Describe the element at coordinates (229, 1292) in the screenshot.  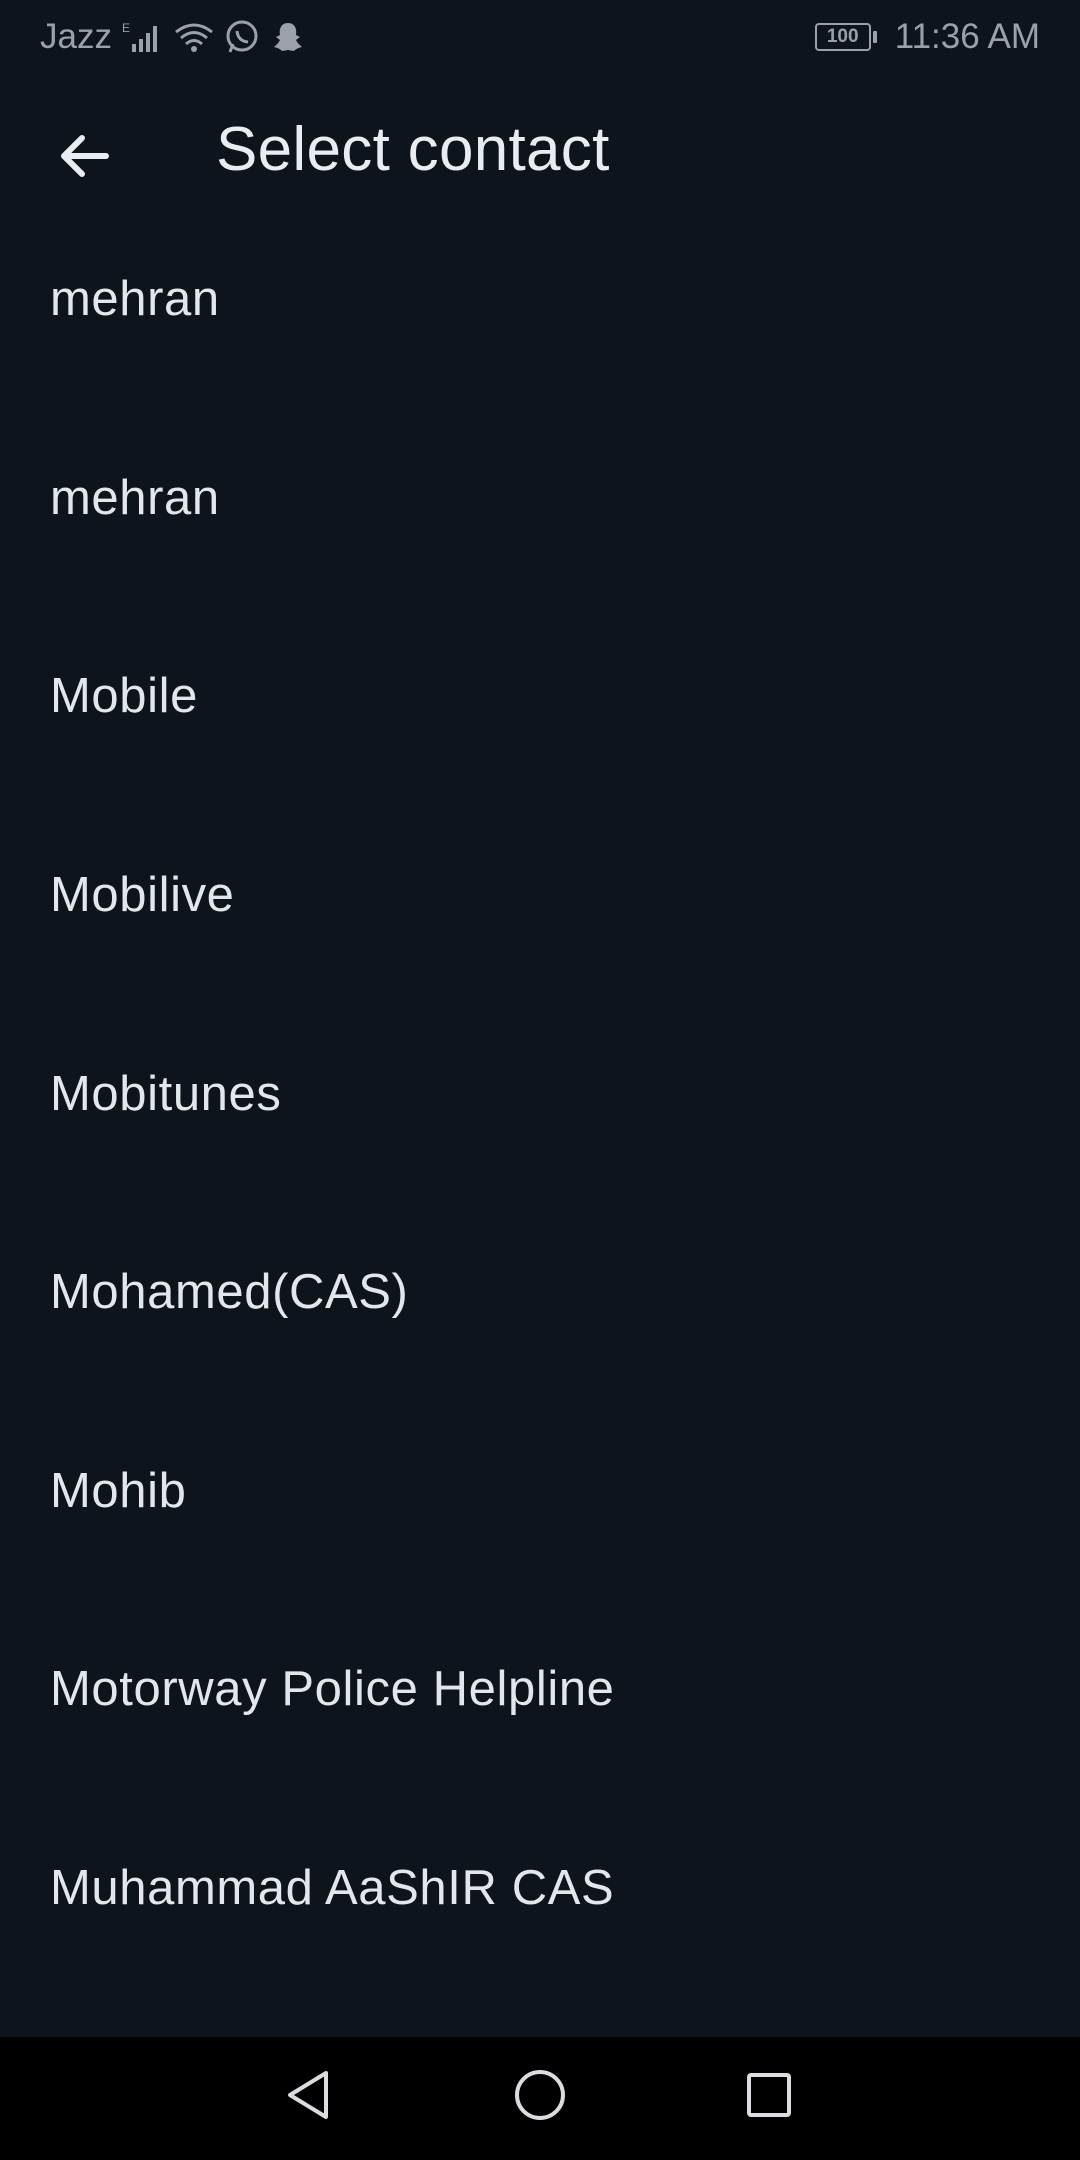
I see `contact-name: Mohamed(CAS)` at that location.